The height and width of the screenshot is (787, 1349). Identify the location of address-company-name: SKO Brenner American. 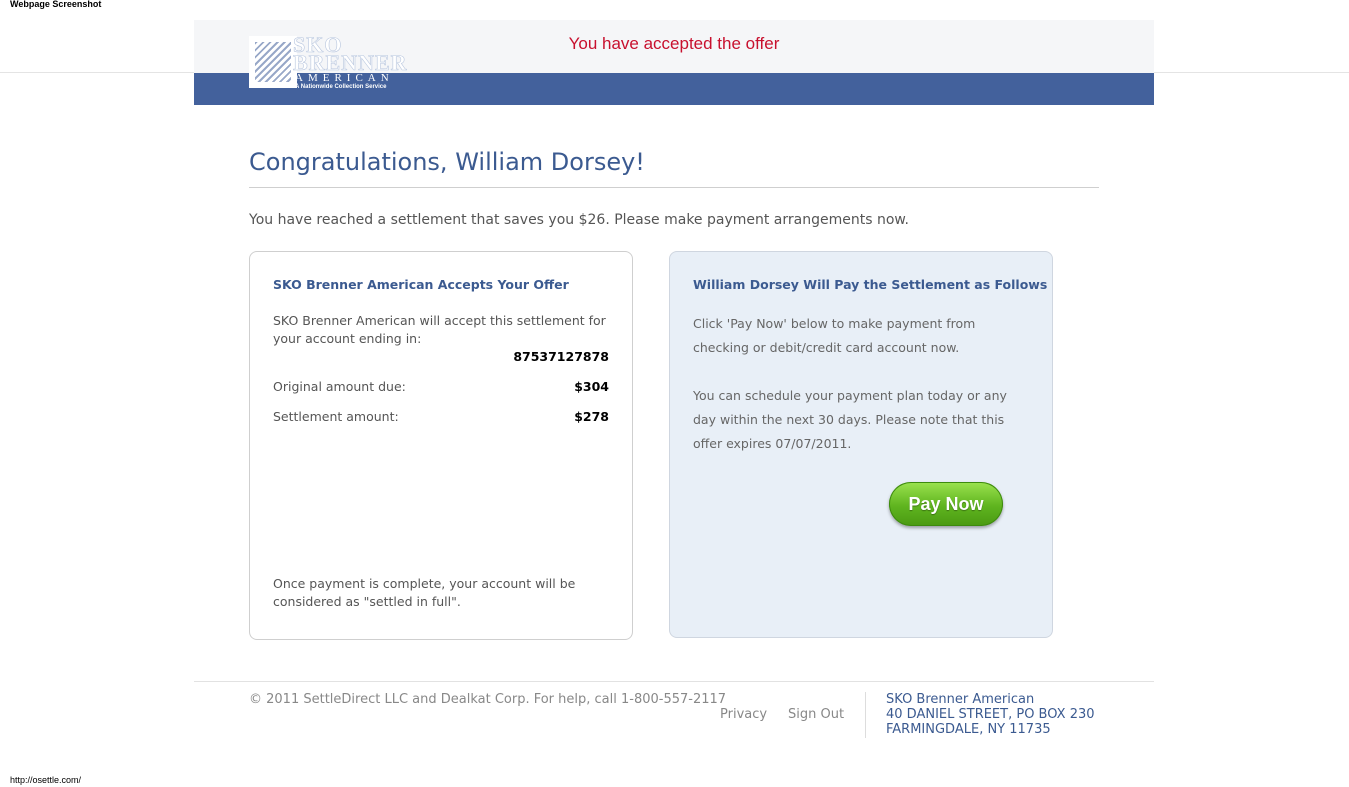
(960, 699).